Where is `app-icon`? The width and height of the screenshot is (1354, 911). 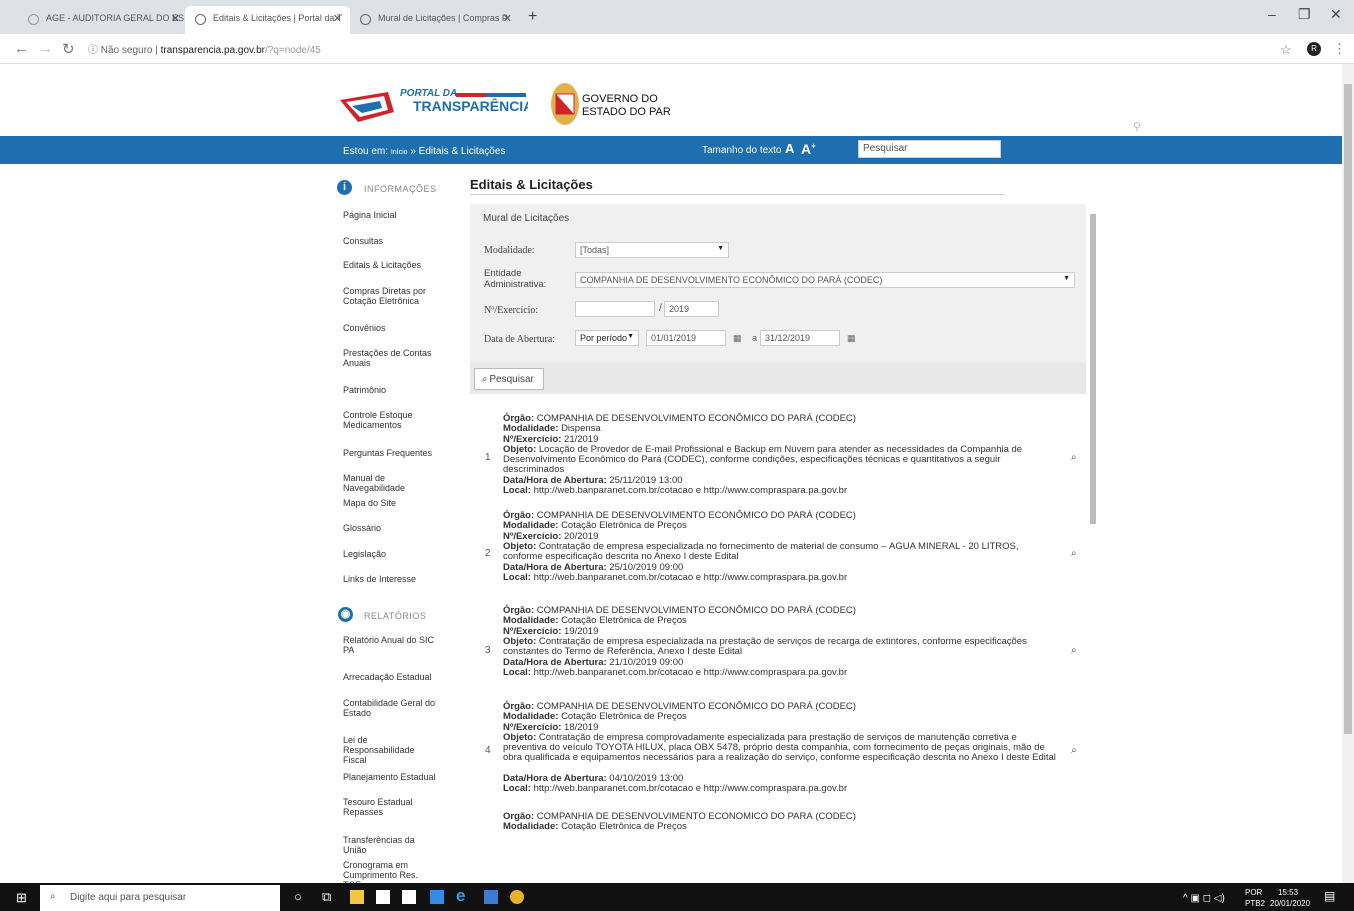 app-icon is located at coordinates (437, 897).